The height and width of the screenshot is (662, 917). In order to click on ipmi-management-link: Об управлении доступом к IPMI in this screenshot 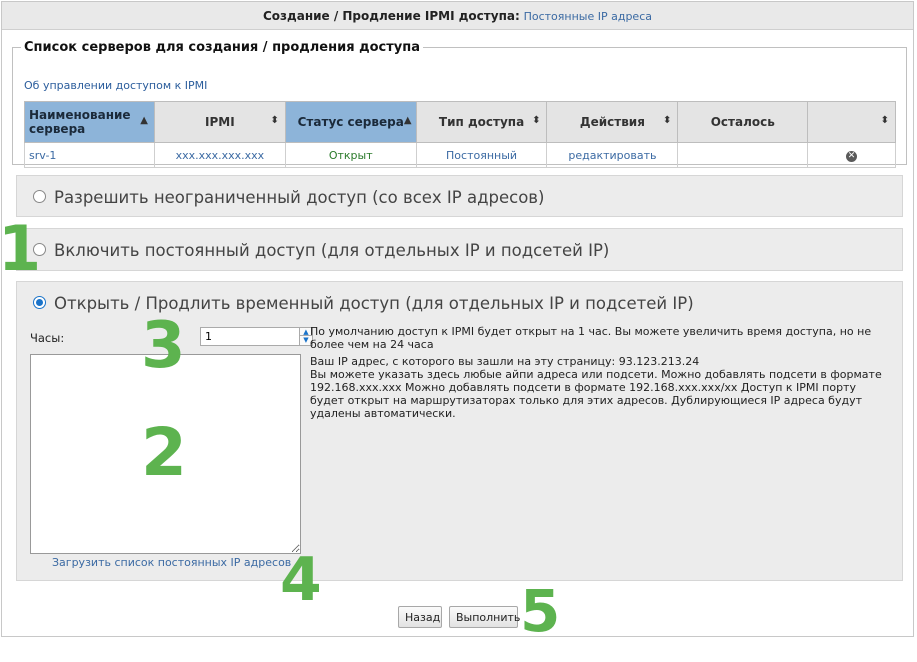, I will do `click(115, 85)`.